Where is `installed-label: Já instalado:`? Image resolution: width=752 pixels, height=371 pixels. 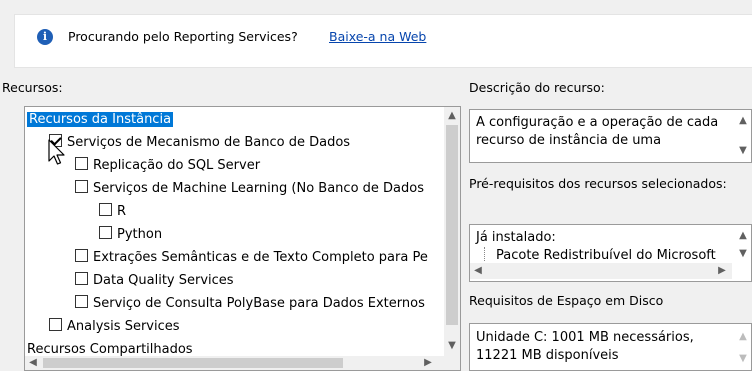
installed-label: Já instalado: is located at coordinates (516, 237).